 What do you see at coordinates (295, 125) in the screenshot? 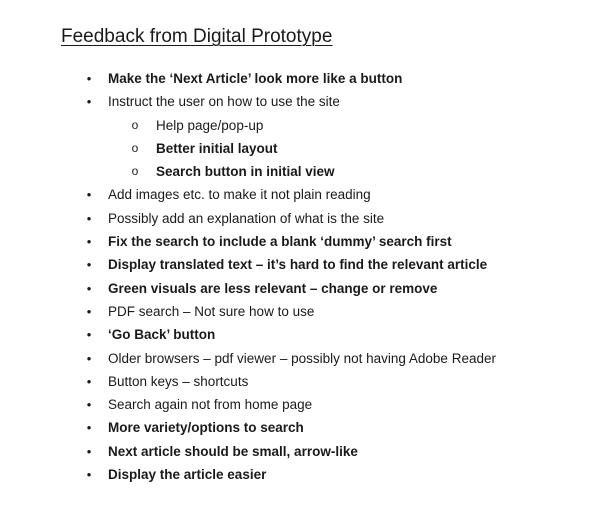
I see `sub-list-item: o Help page/pop-up` at bounding box center [295, 125].